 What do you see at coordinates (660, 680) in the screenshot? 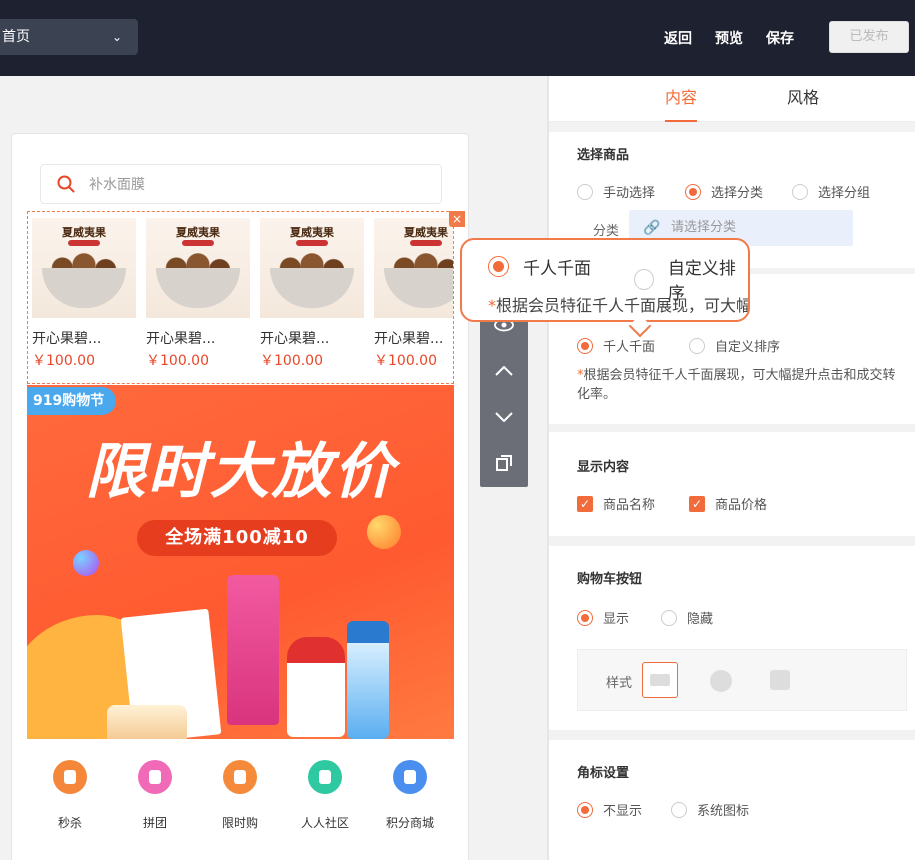
I see `style-option-rect` at bounding box center [660, 680].